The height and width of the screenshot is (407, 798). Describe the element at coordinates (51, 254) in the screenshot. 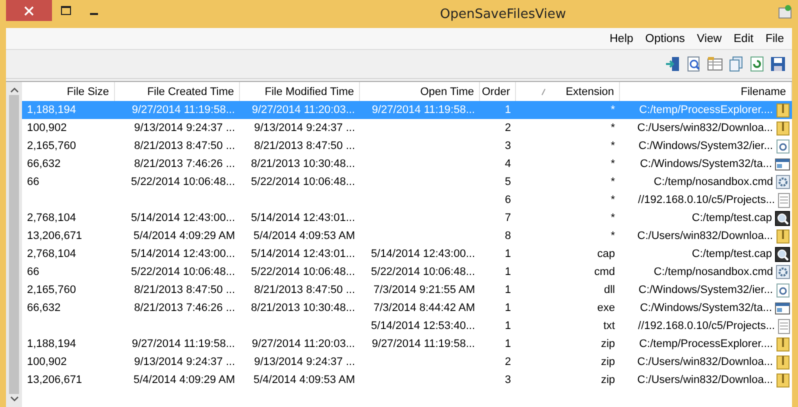

I see `table-cell: 2,768,104` at that location.